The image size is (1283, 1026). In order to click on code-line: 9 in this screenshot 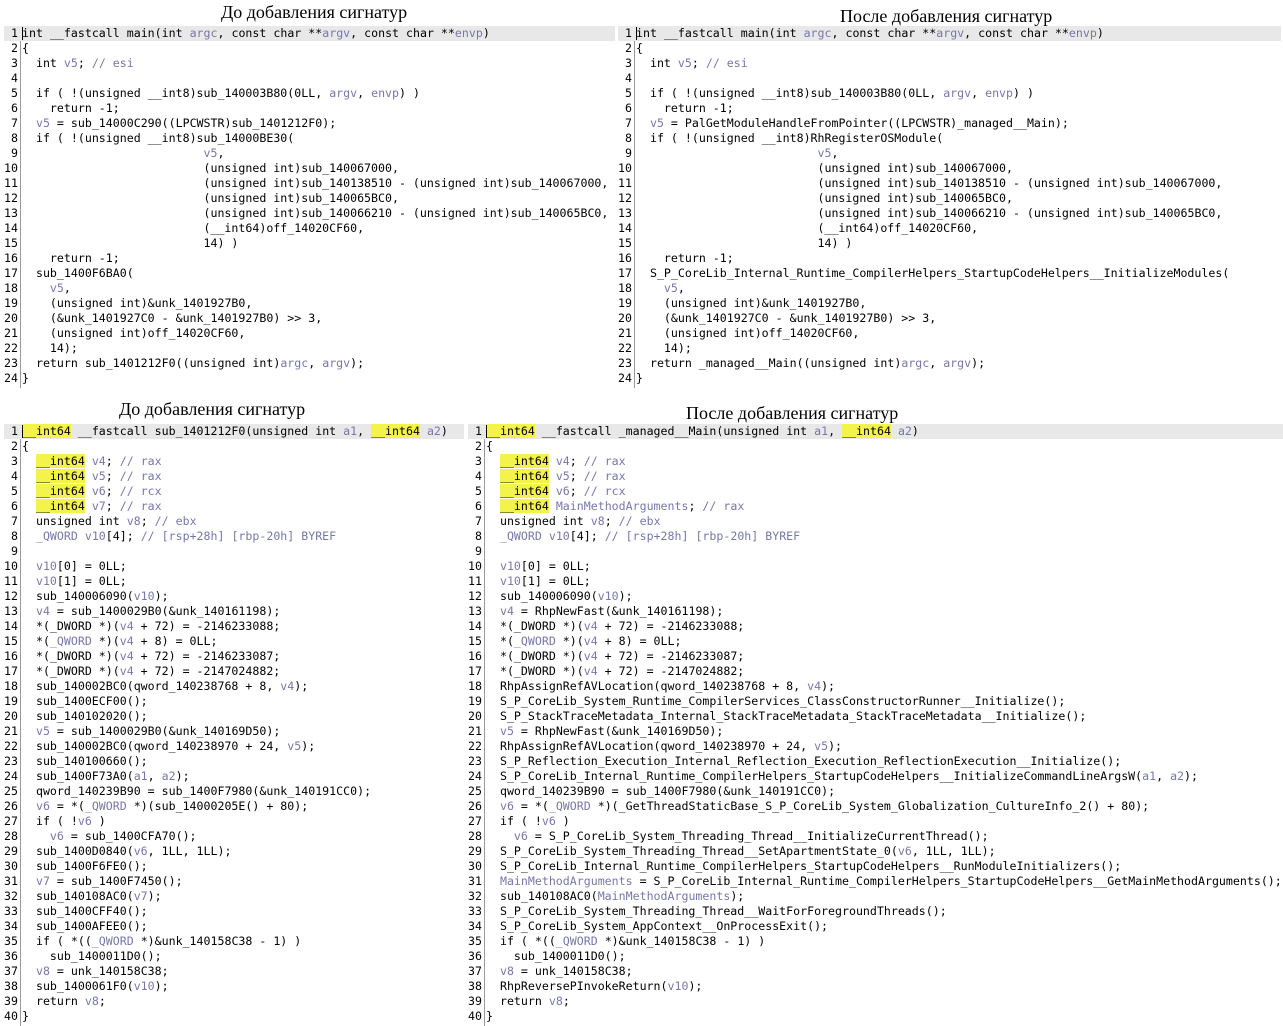, I will do `click(875, 551)`.